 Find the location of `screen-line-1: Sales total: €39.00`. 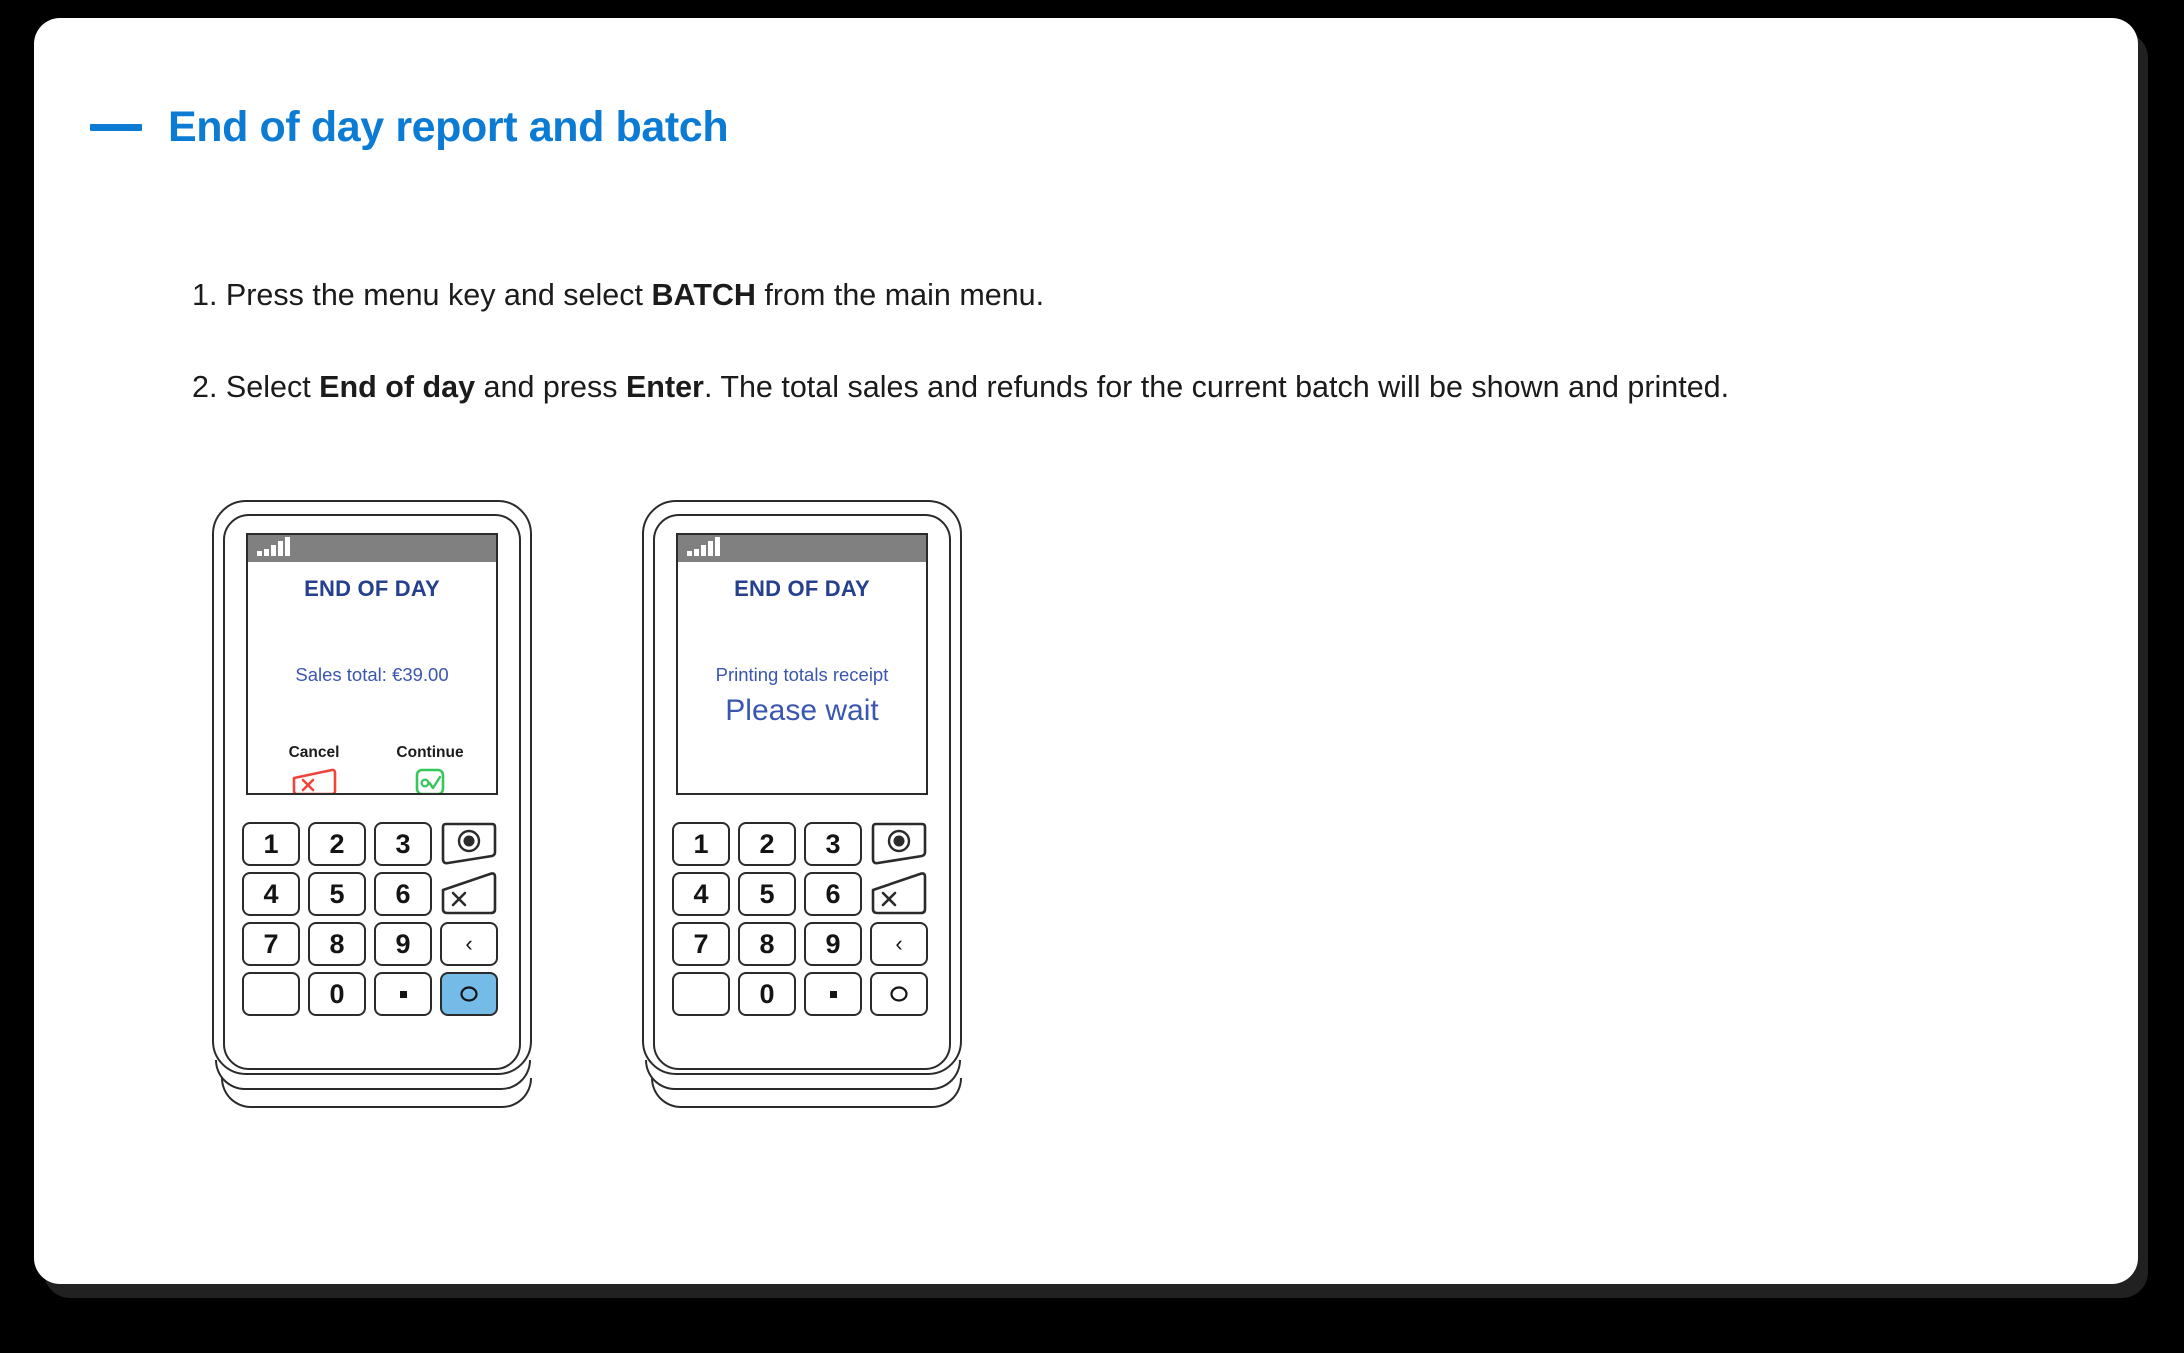

screen-line-1: Sales total: €39.00 is located at coordinates (372, 674).